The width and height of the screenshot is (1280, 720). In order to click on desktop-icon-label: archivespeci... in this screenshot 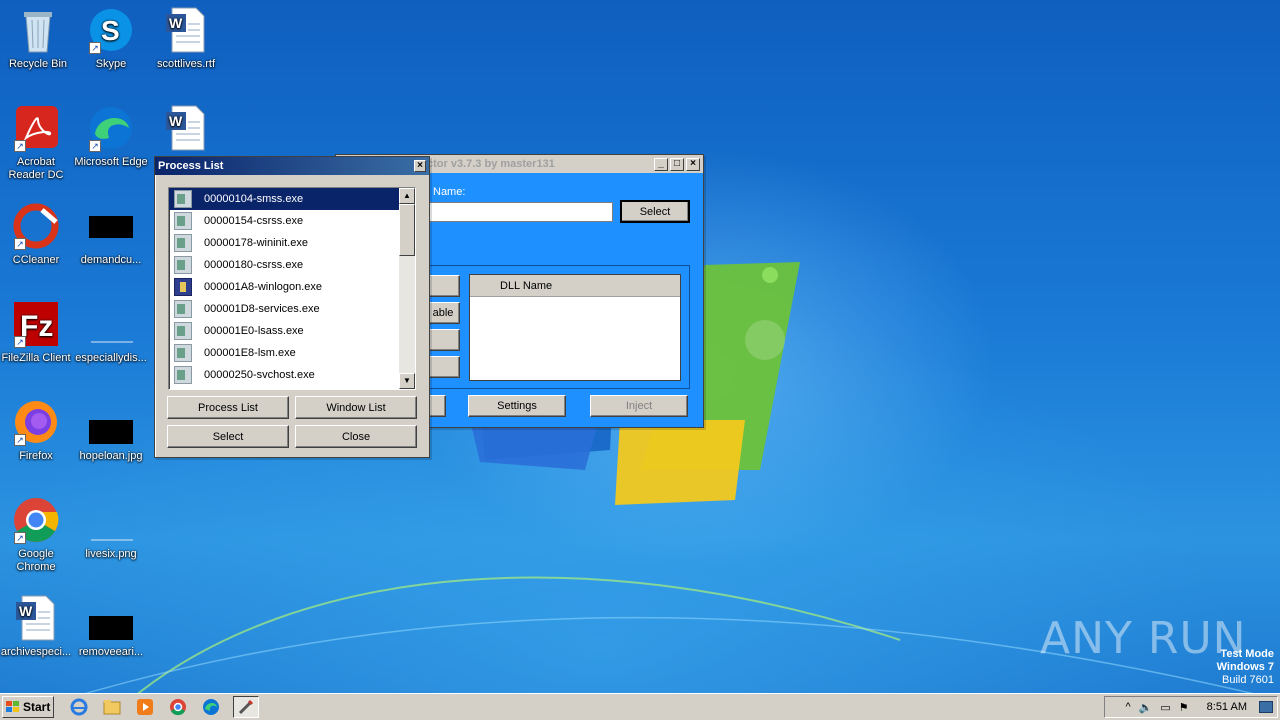, I will do `click(36, 652)`.